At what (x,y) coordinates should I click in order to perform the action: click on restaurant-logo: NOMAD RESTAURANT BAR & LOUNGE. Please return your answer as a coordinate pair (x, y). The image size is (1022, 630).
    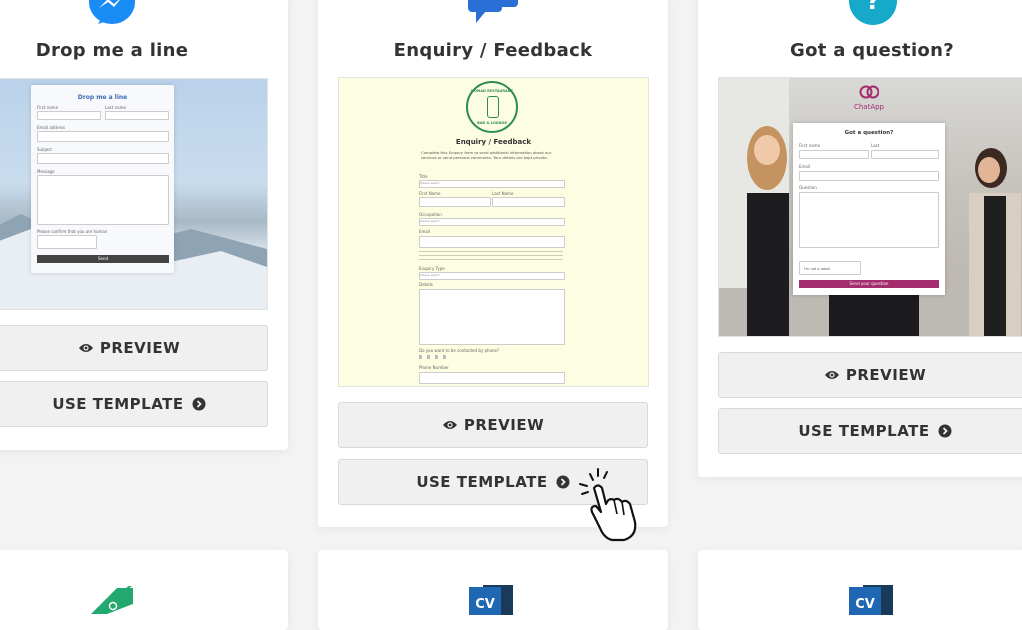
    Looking at the image, I should click on (492, 107).